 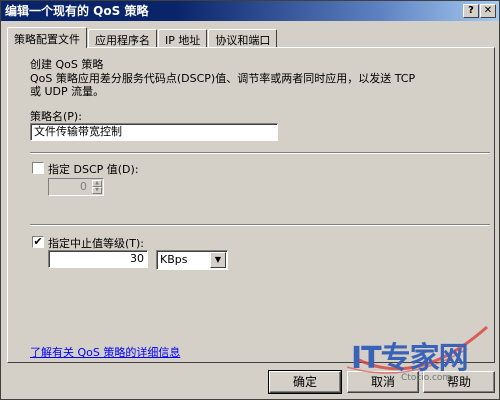 What do you see at coordinates (38, 242) in the screenshot?
I see `throttle-checkbox: ✔` at bounding box center [38, 242].